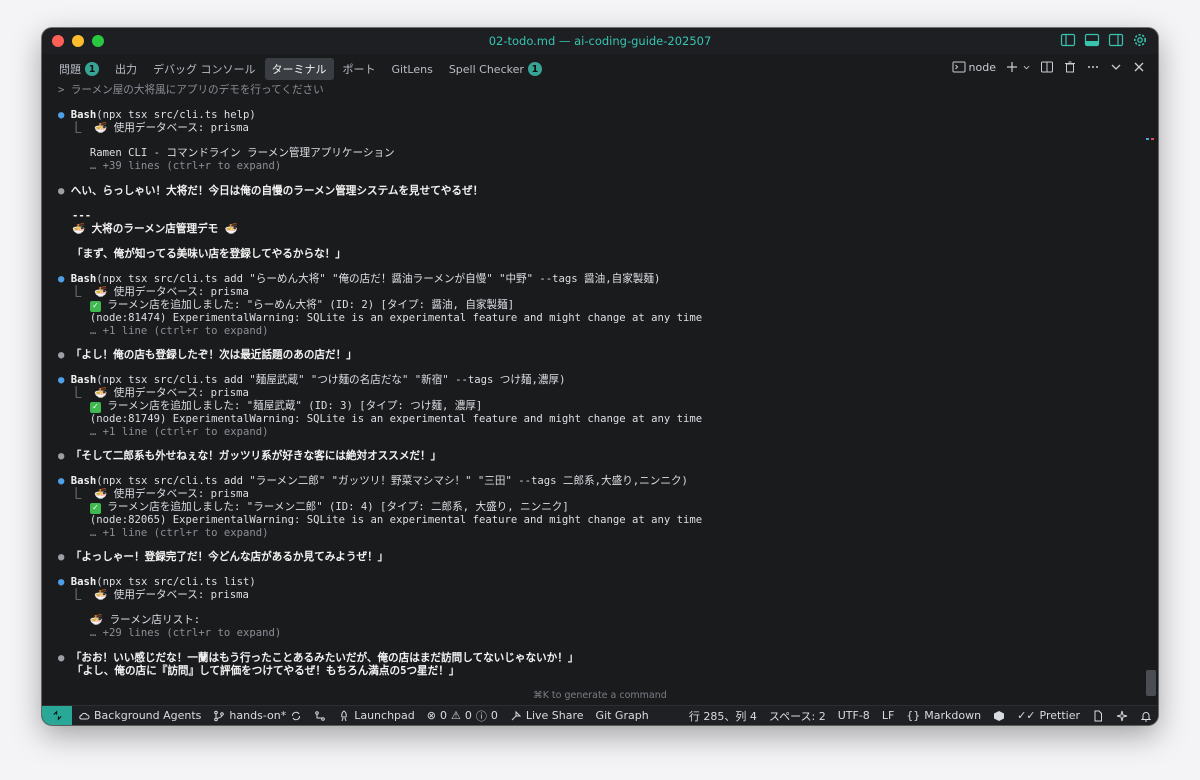  What do you see at coordinates (1122, 716) in the screenshot?
I see `ai-sparkle` at bounding box center [1122, 716].